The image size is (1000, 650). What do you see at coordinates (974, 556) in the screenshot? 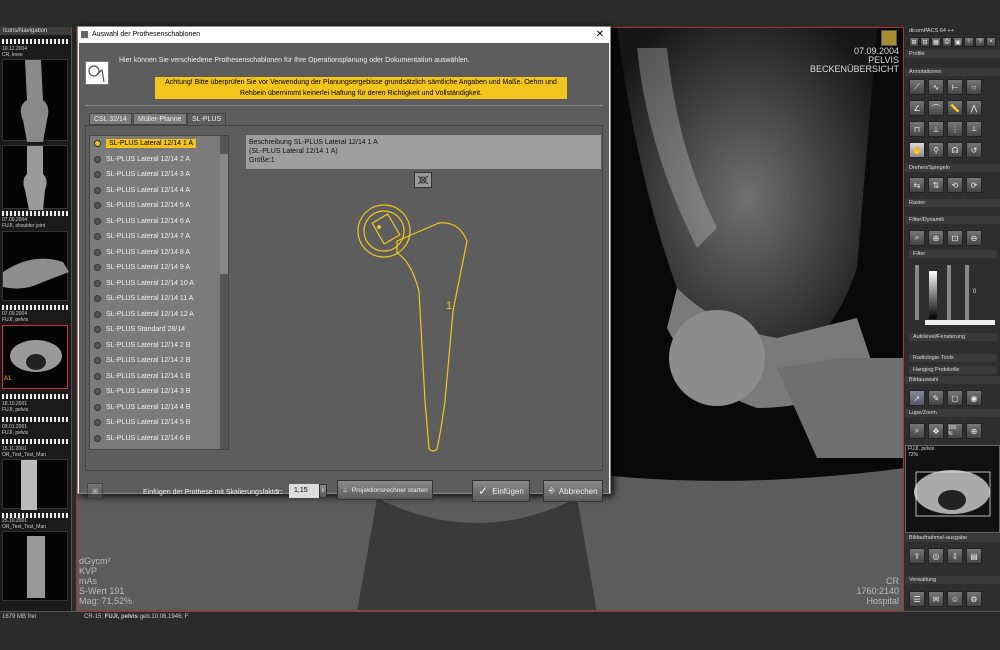
I see `disk-icon: ▤` at bounding box center [974, 556].